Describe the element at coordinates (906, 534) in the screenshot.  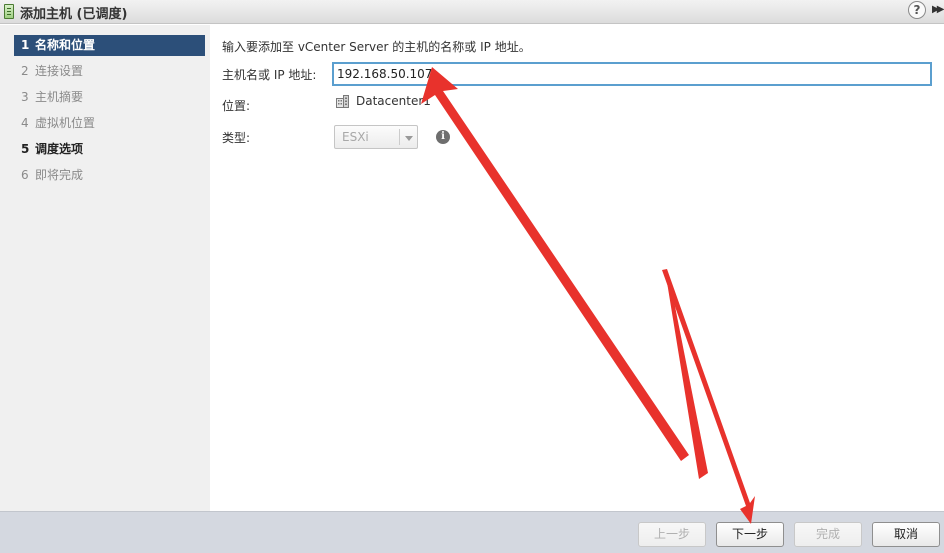
I see `cancel-button: 取消` at that location.